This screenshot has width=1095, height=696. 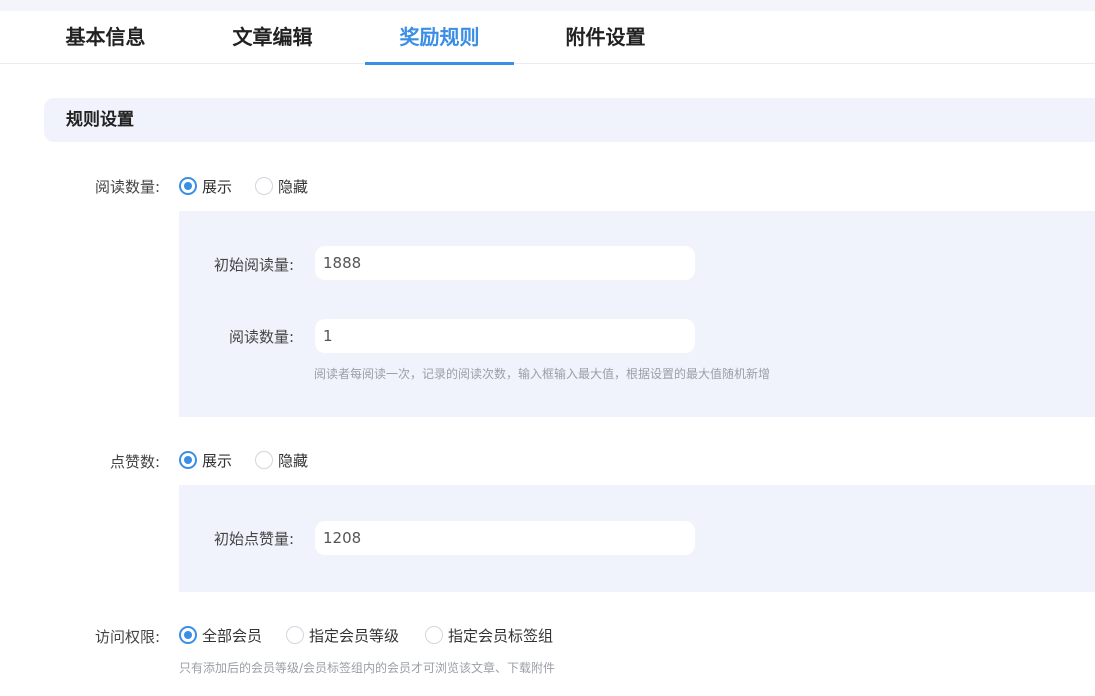 What do you see at coordinates (505, 538) in the screenshot?
I see `initial-likes-input: 1208` at bounding box center [505, 538].